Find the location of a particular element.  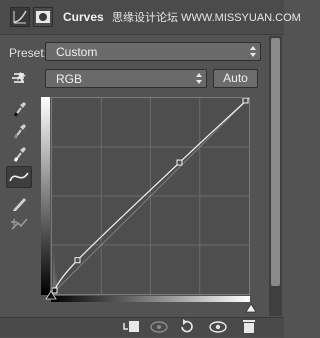

view-previous-icon is located at coordinates (159, 326).